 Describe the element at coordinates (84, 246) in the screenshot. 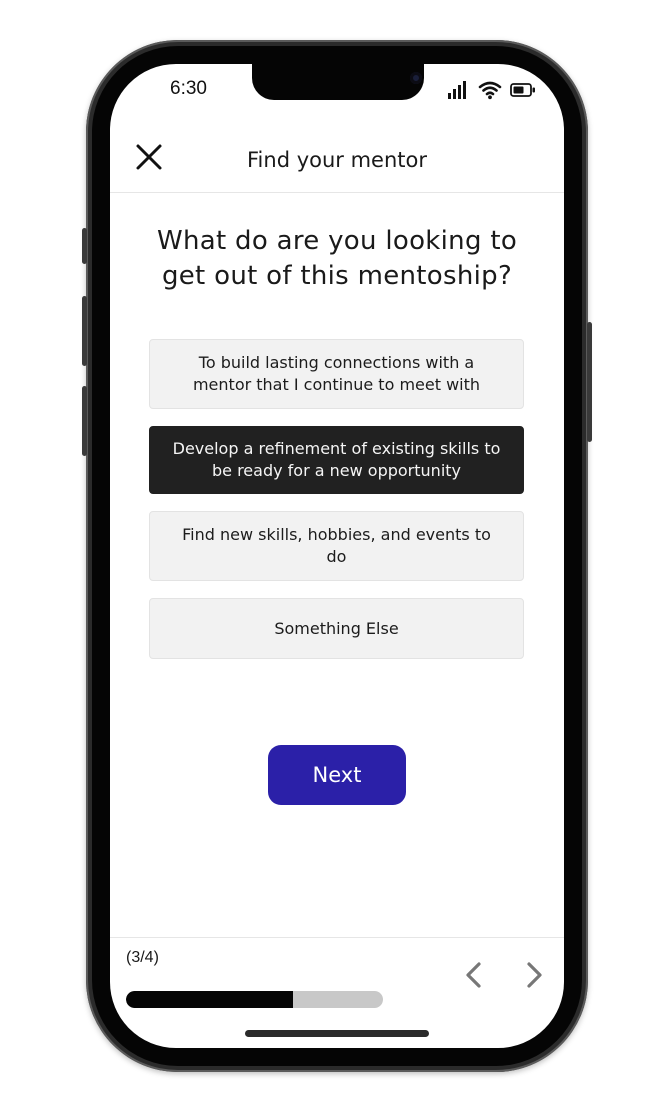

I see `silent-switch` at that location.